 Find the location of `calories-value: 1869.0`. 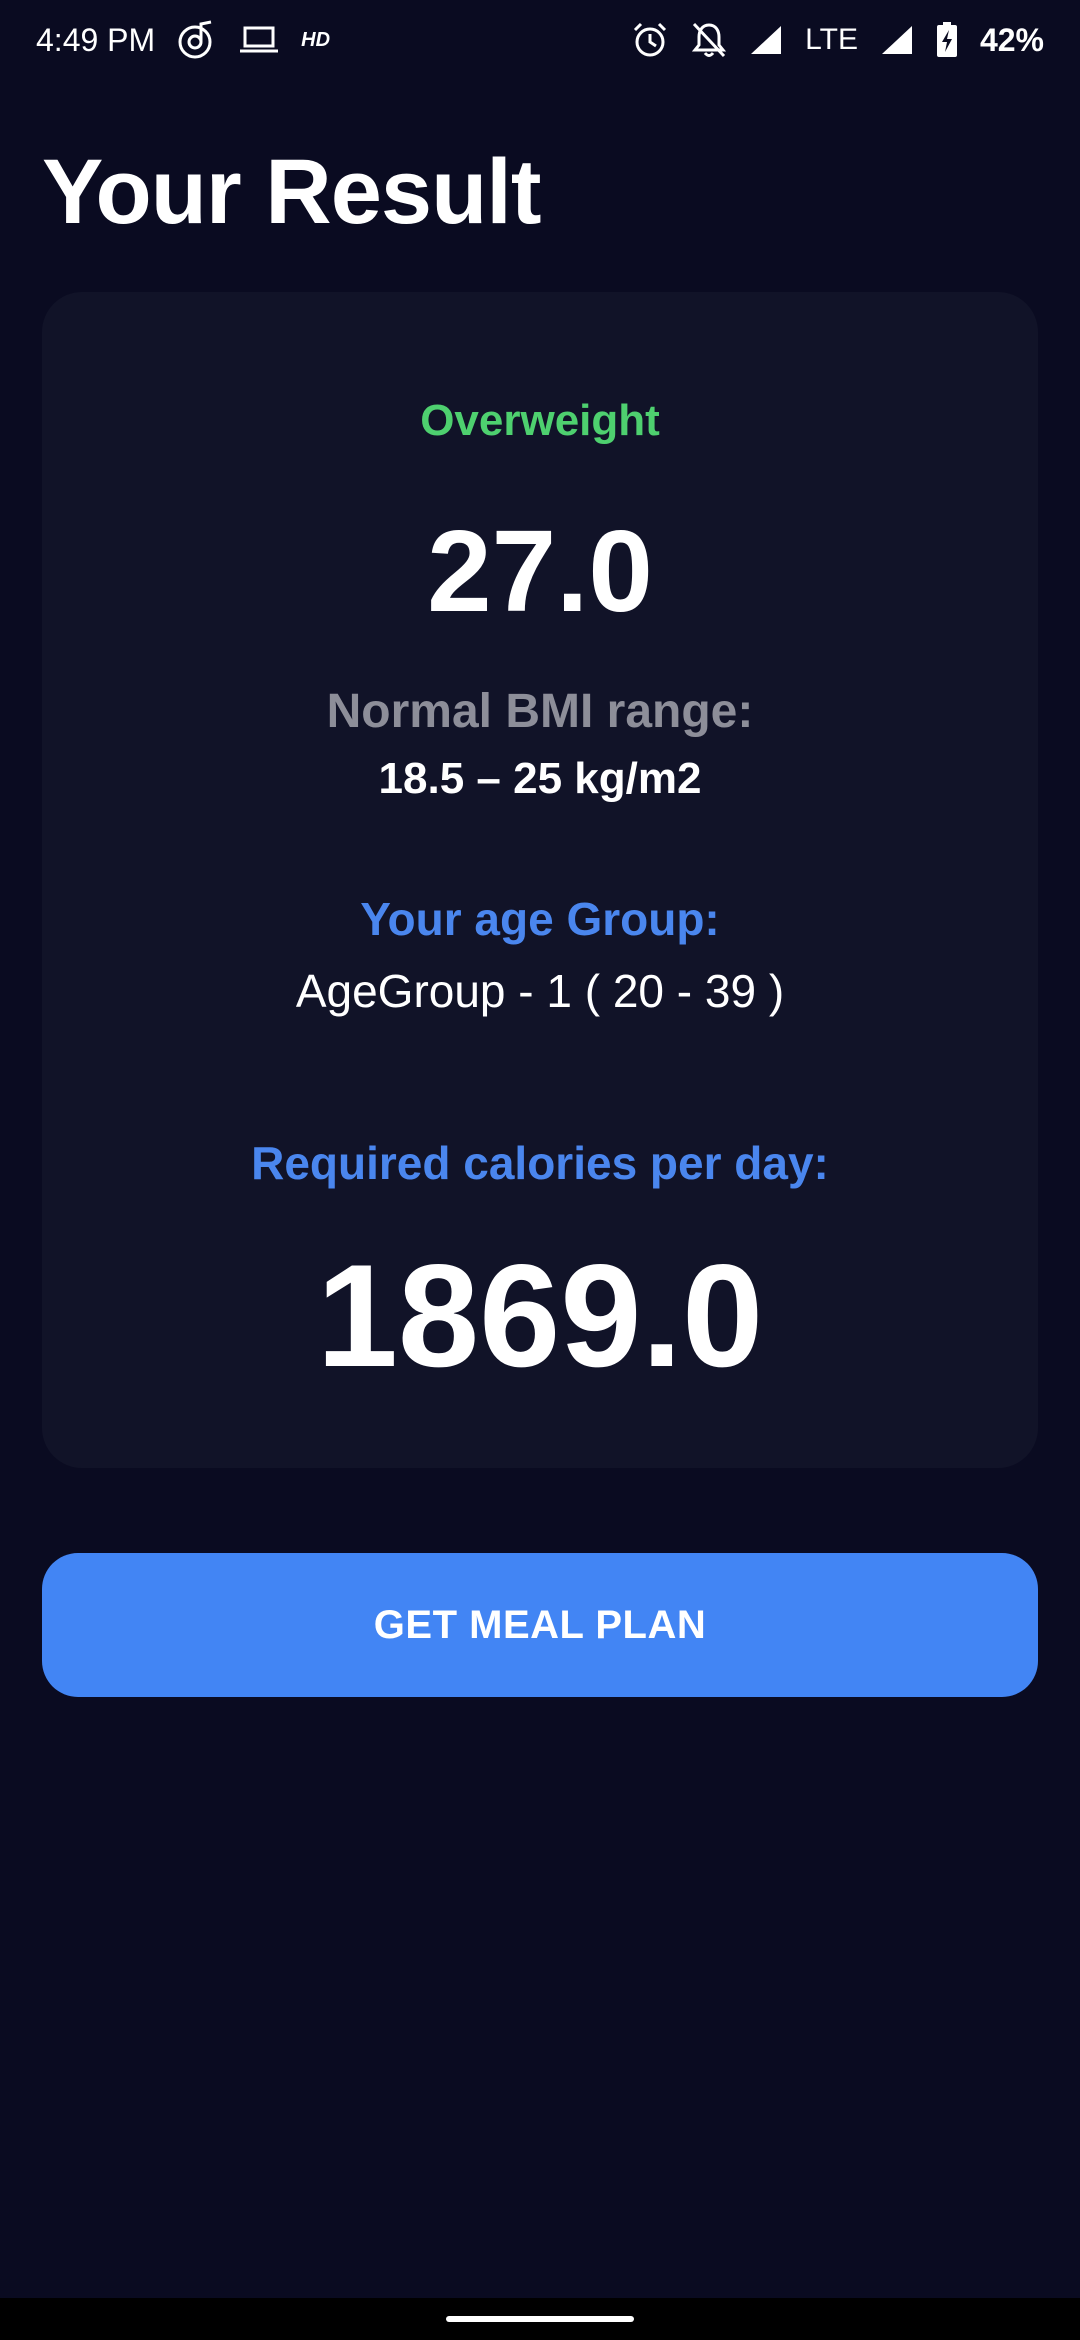

calories-value: 1869.0 is located at coordinates (540, 1315).